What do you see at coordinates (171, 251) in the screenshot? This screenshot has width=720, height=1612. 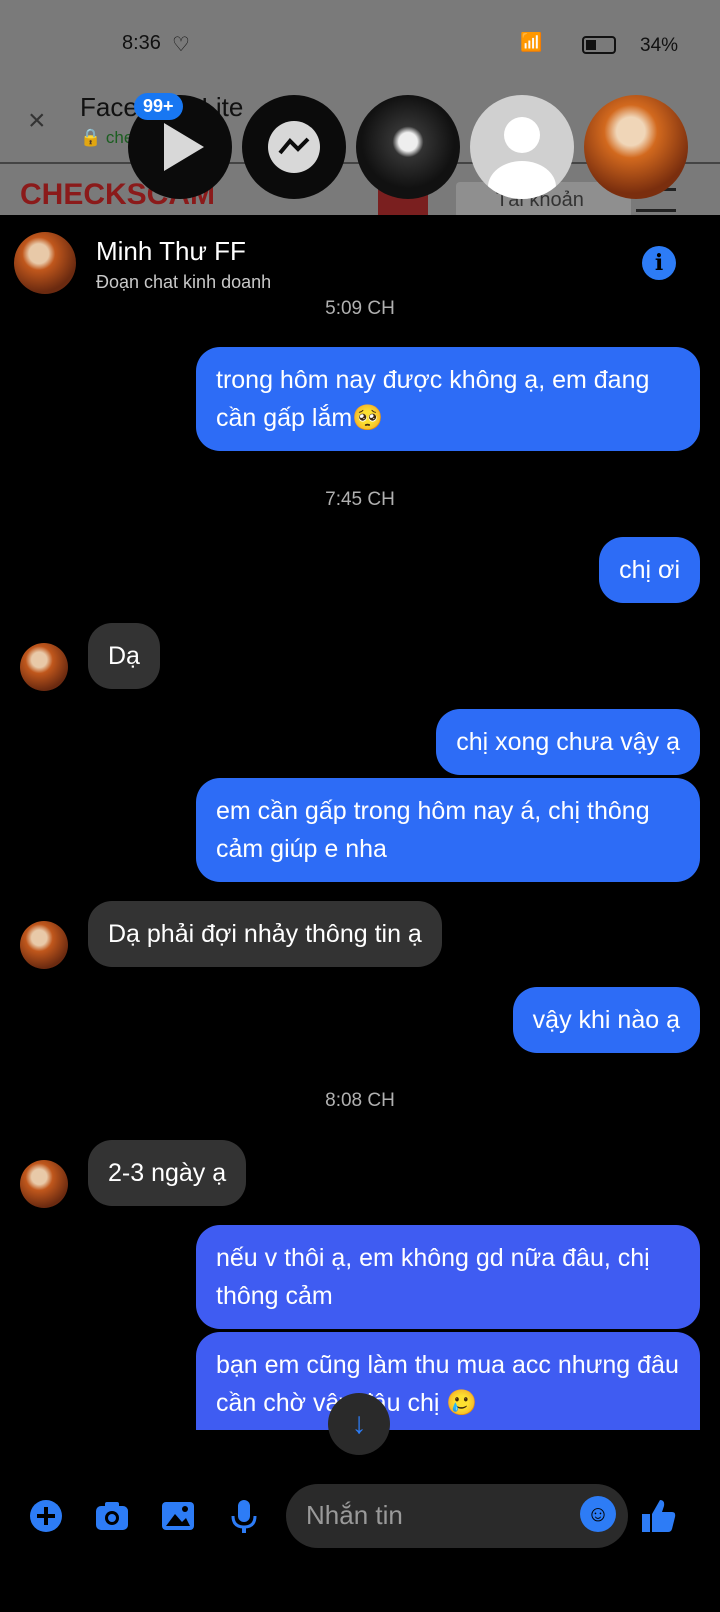 I see `contact-name: Minh Thư FF` at bounding box center [171, 251].